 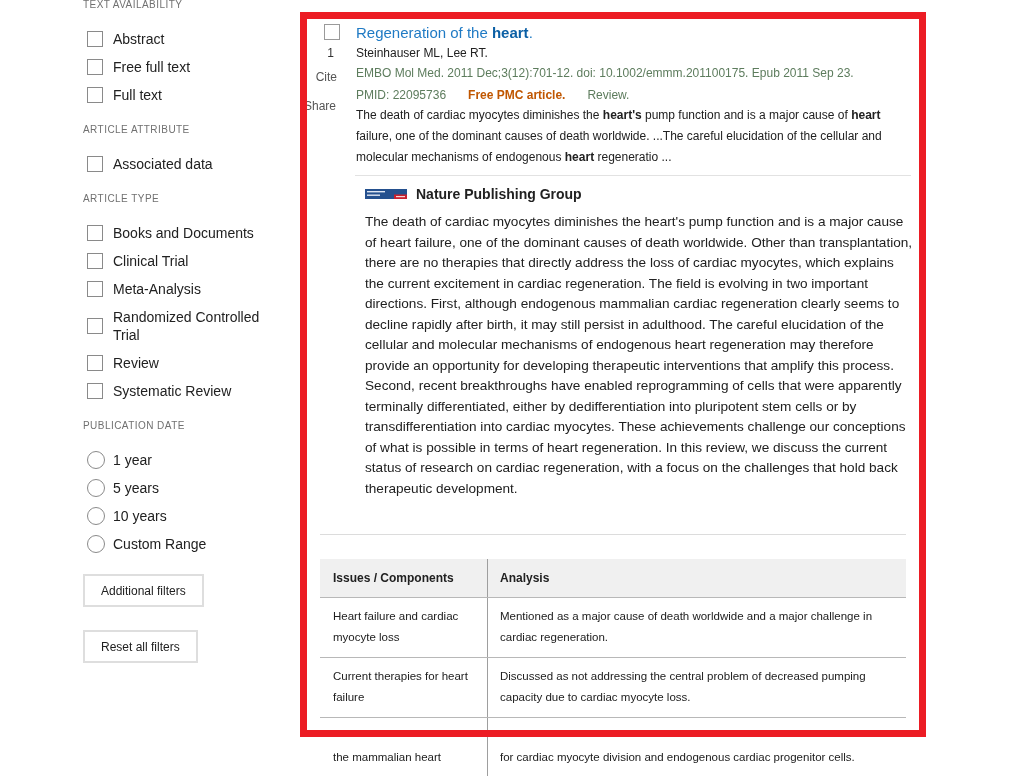 I want to click on filter-option-label: Randomized Controlled Trial, so click(x=193, y=326).